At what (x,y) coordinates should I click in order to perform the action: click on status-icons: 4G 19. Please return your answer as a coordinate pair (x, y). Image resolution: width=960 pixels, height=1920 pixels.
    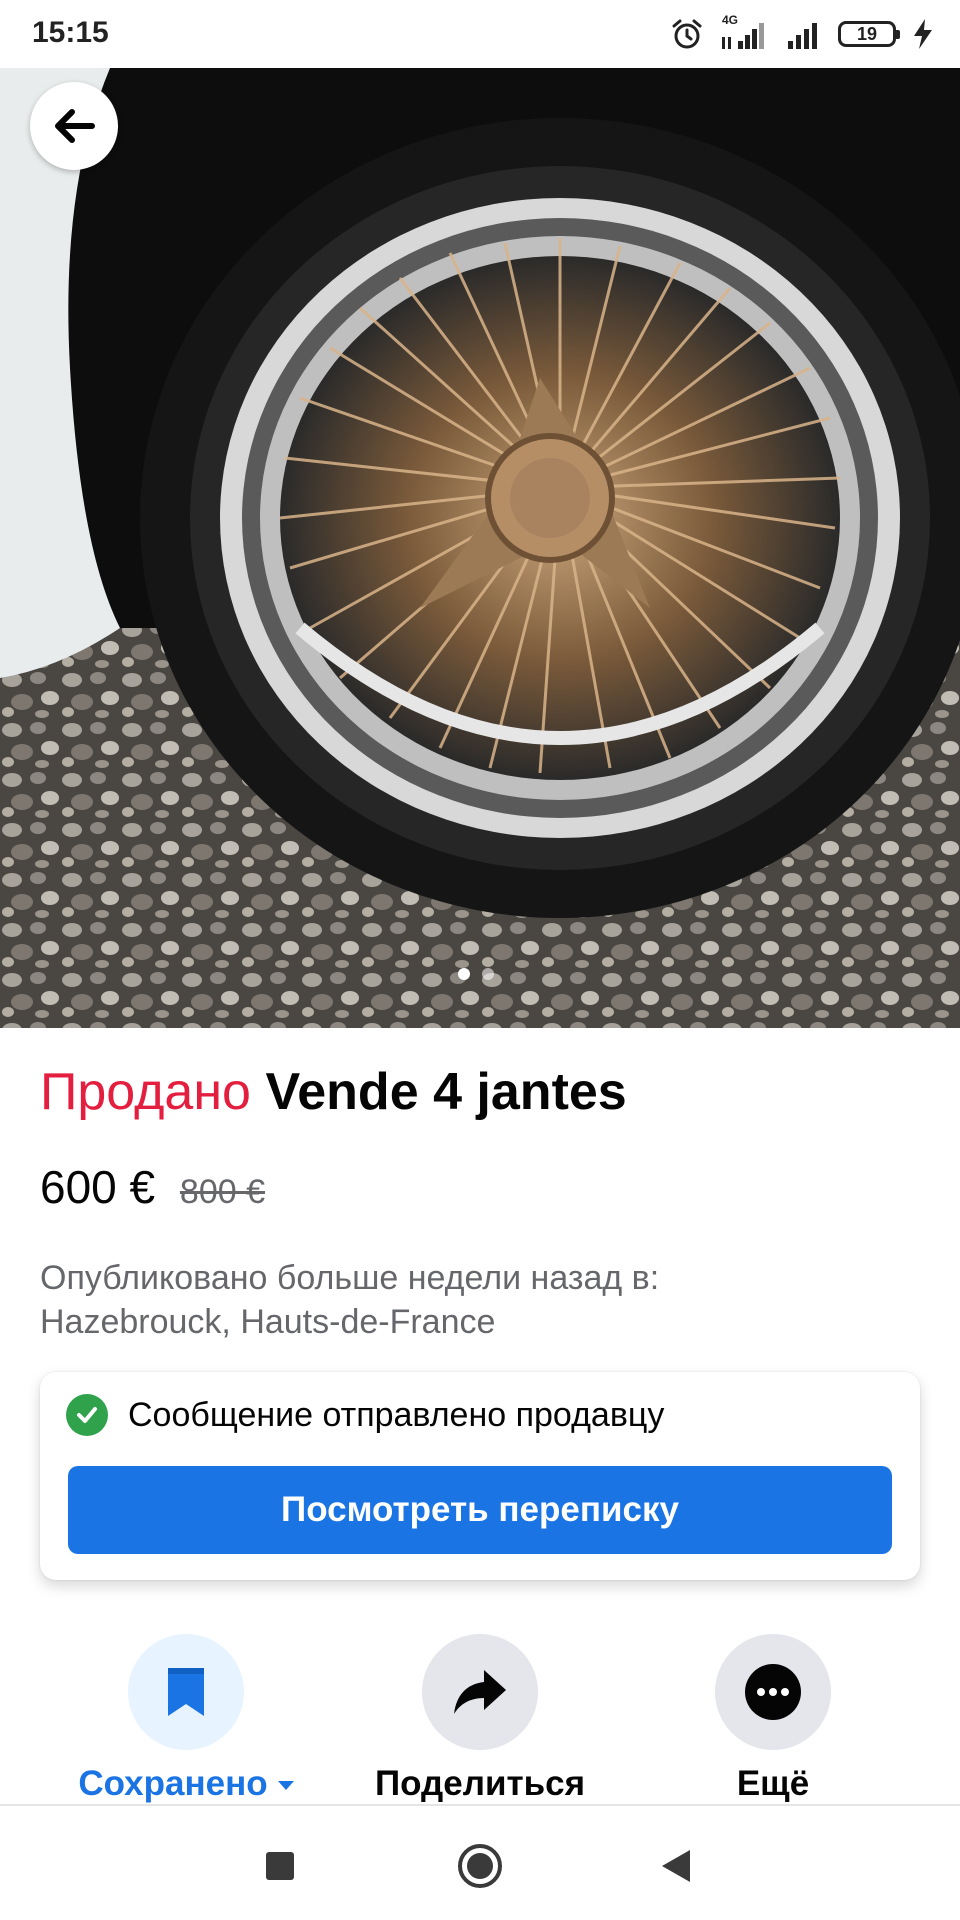
    Looking at the image, I should click on (803, 33).